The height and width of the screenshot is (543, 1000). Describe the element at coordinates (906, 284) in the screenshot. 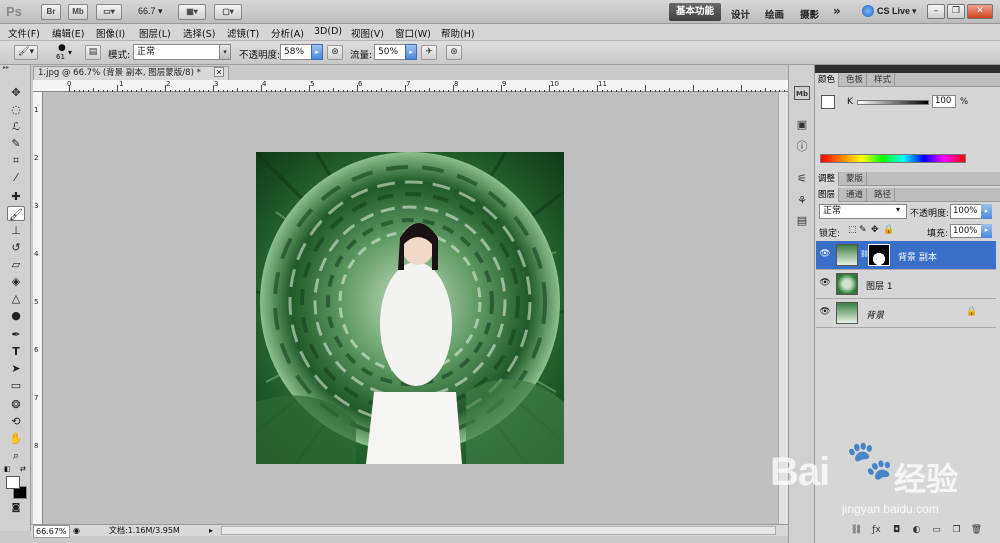

I see `layer-row-layer-1: 👁 图层 1` at that location.